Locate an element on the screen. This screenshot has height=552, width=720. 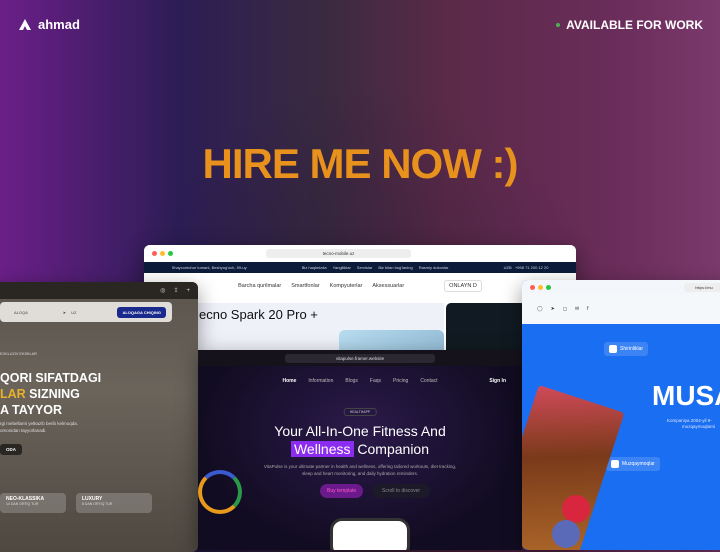
headline-highlight: LAR is located at coordinates (13, 394).